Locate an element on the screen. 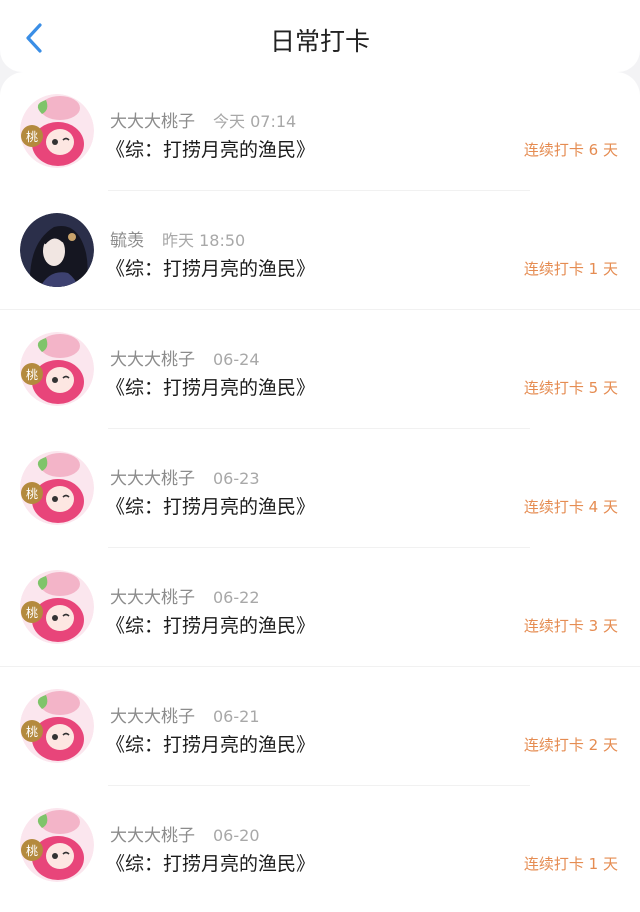  timestamp: 06-21 is located at coordinates (236, 716).